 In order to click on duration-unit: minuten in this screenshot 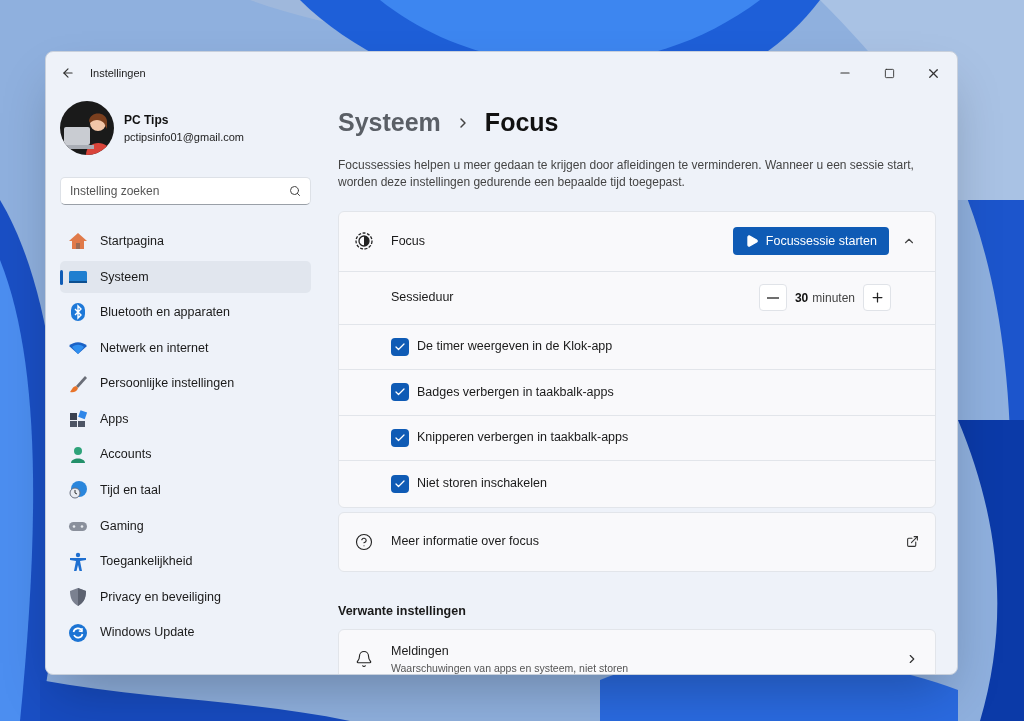, I will do `click(833, 298)`.